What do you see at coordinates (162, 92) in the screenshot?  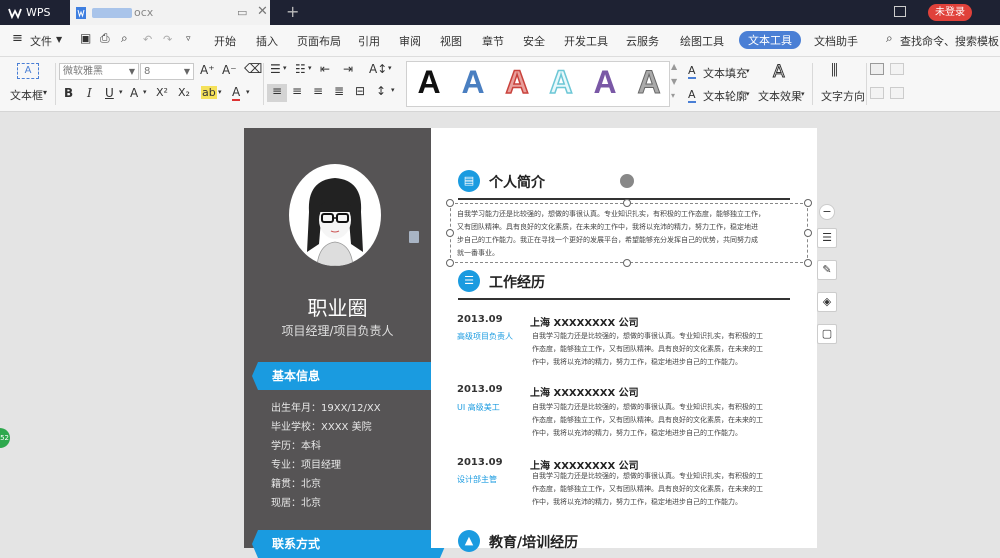 I see `superscript-icon: X²` at bounding box center [162, 92].